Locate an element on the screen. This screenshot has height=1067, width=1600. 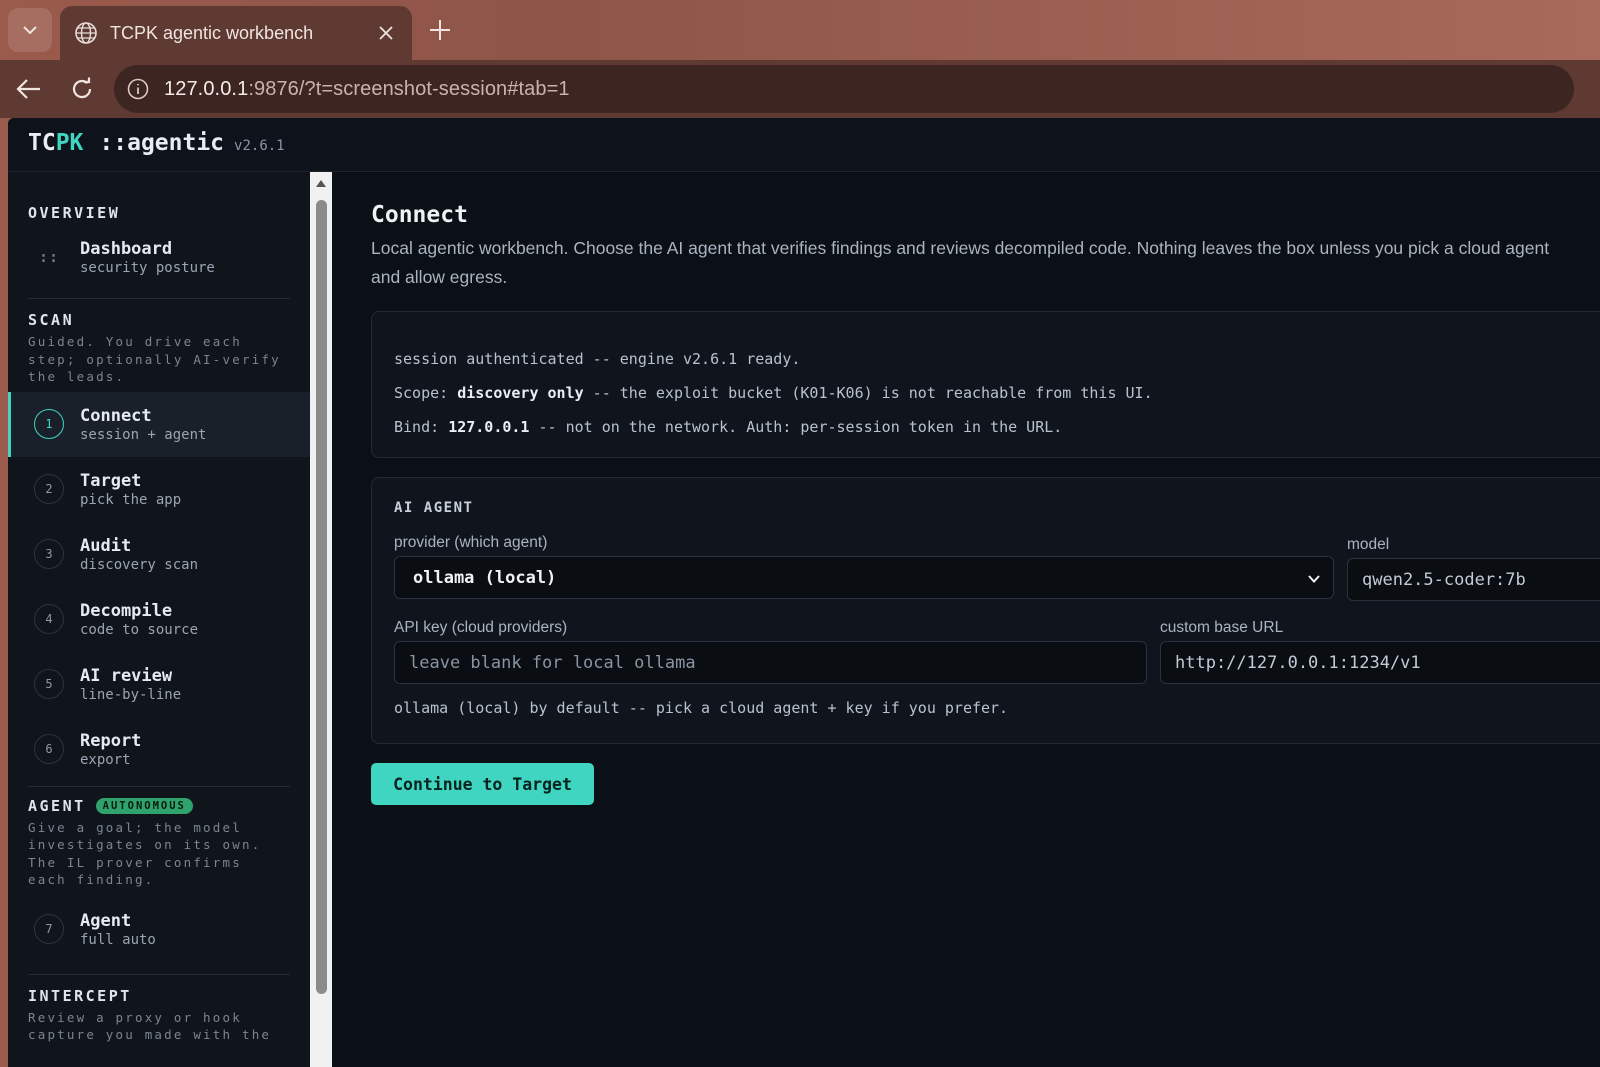
base-url-value: http://127.0.0.1:1234/v1 is located at coordinates (1298, 662).